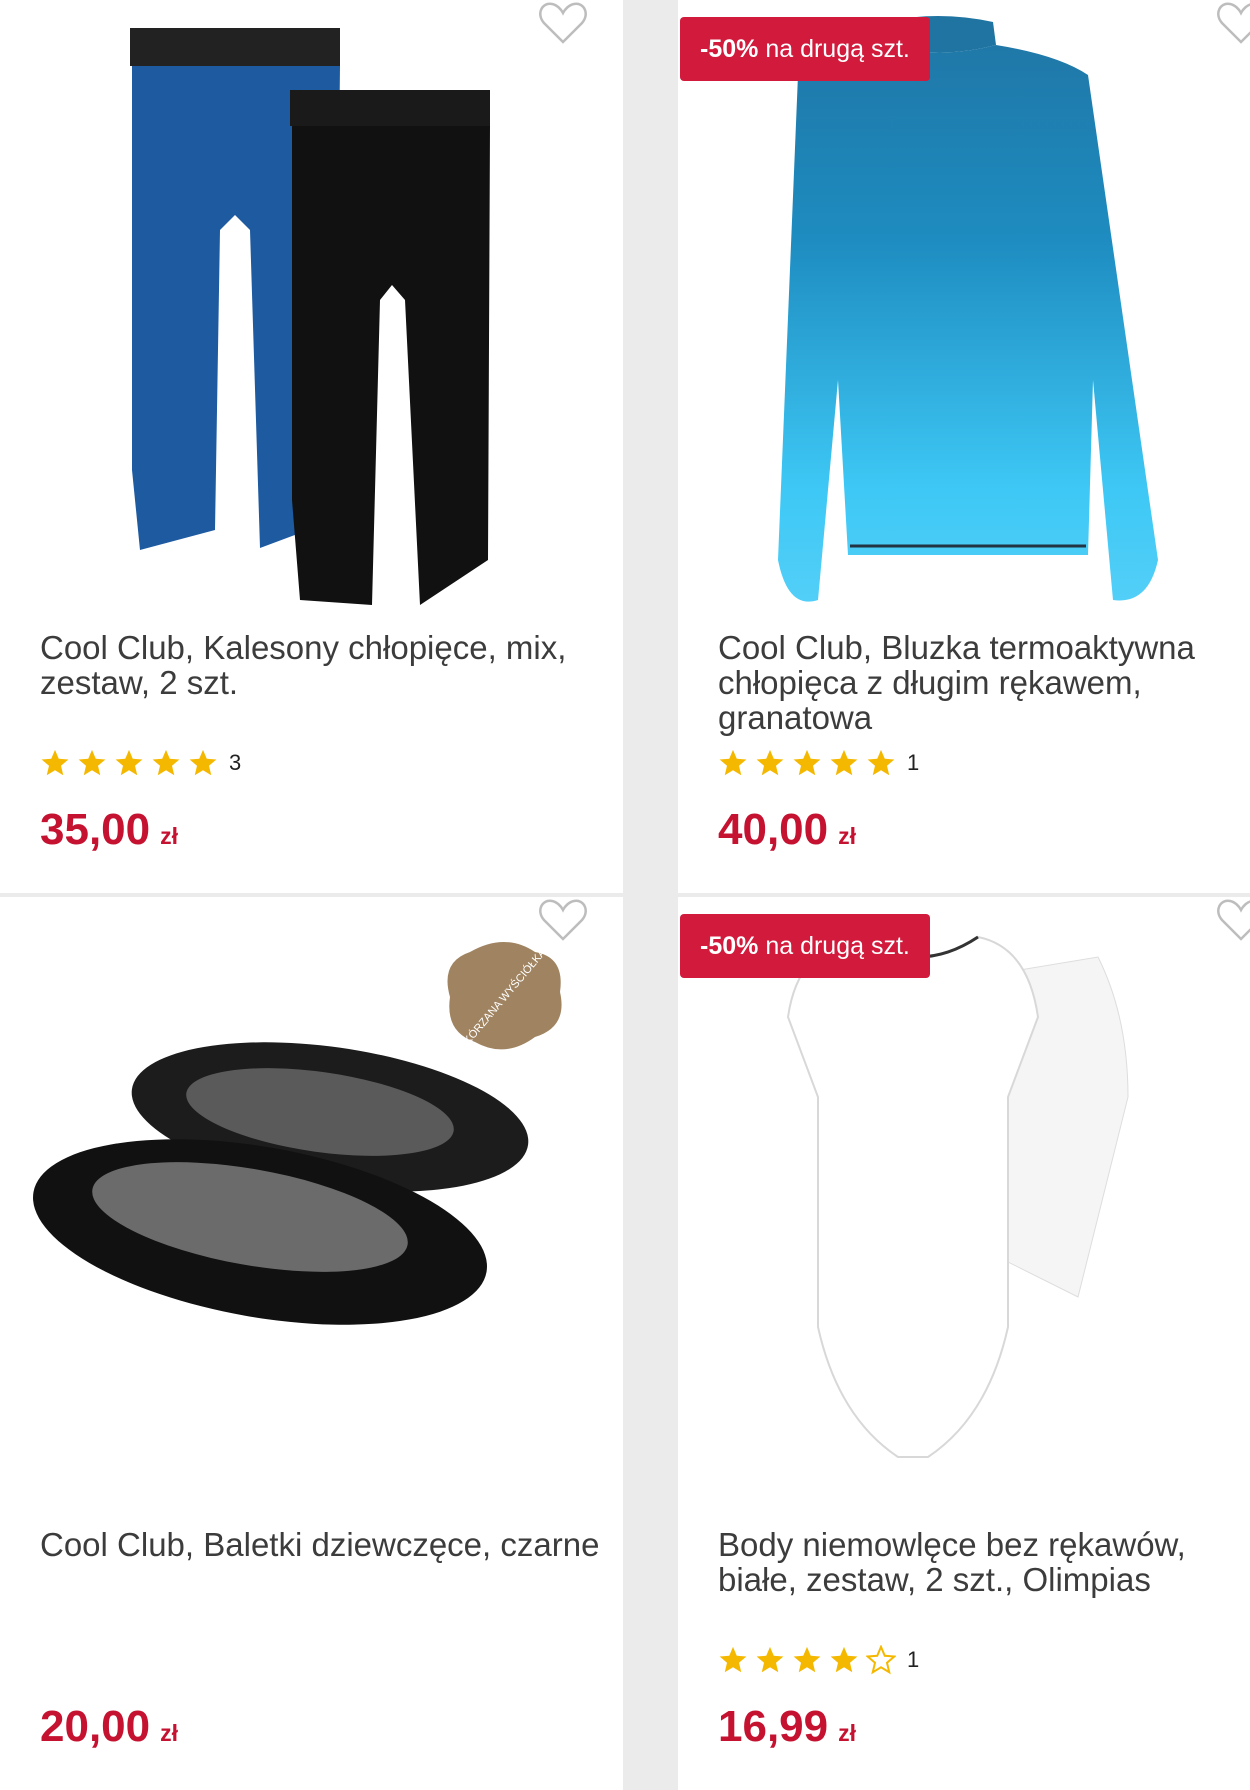  What do you see at coordinates (504, 997) in the screenshot?
I see `leather-badge-icon: SKÓRZANA WYŚCIÓŁKA` at bounding box center [504, 997].